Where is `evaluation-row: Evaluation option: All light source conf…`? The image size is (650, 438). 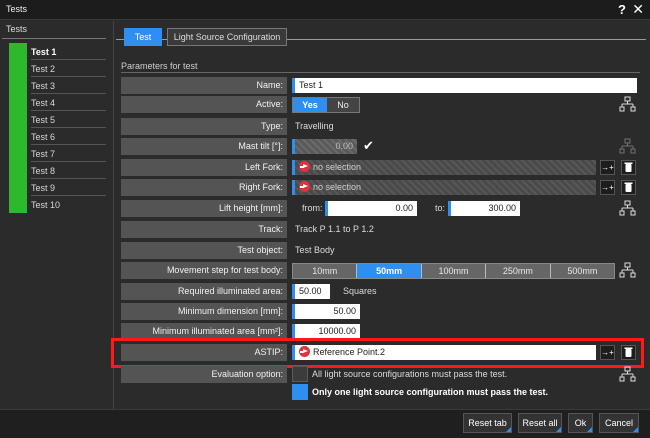 evaluation-row: Evaluation option: All light source conf… is located at coordinates (380, 384).